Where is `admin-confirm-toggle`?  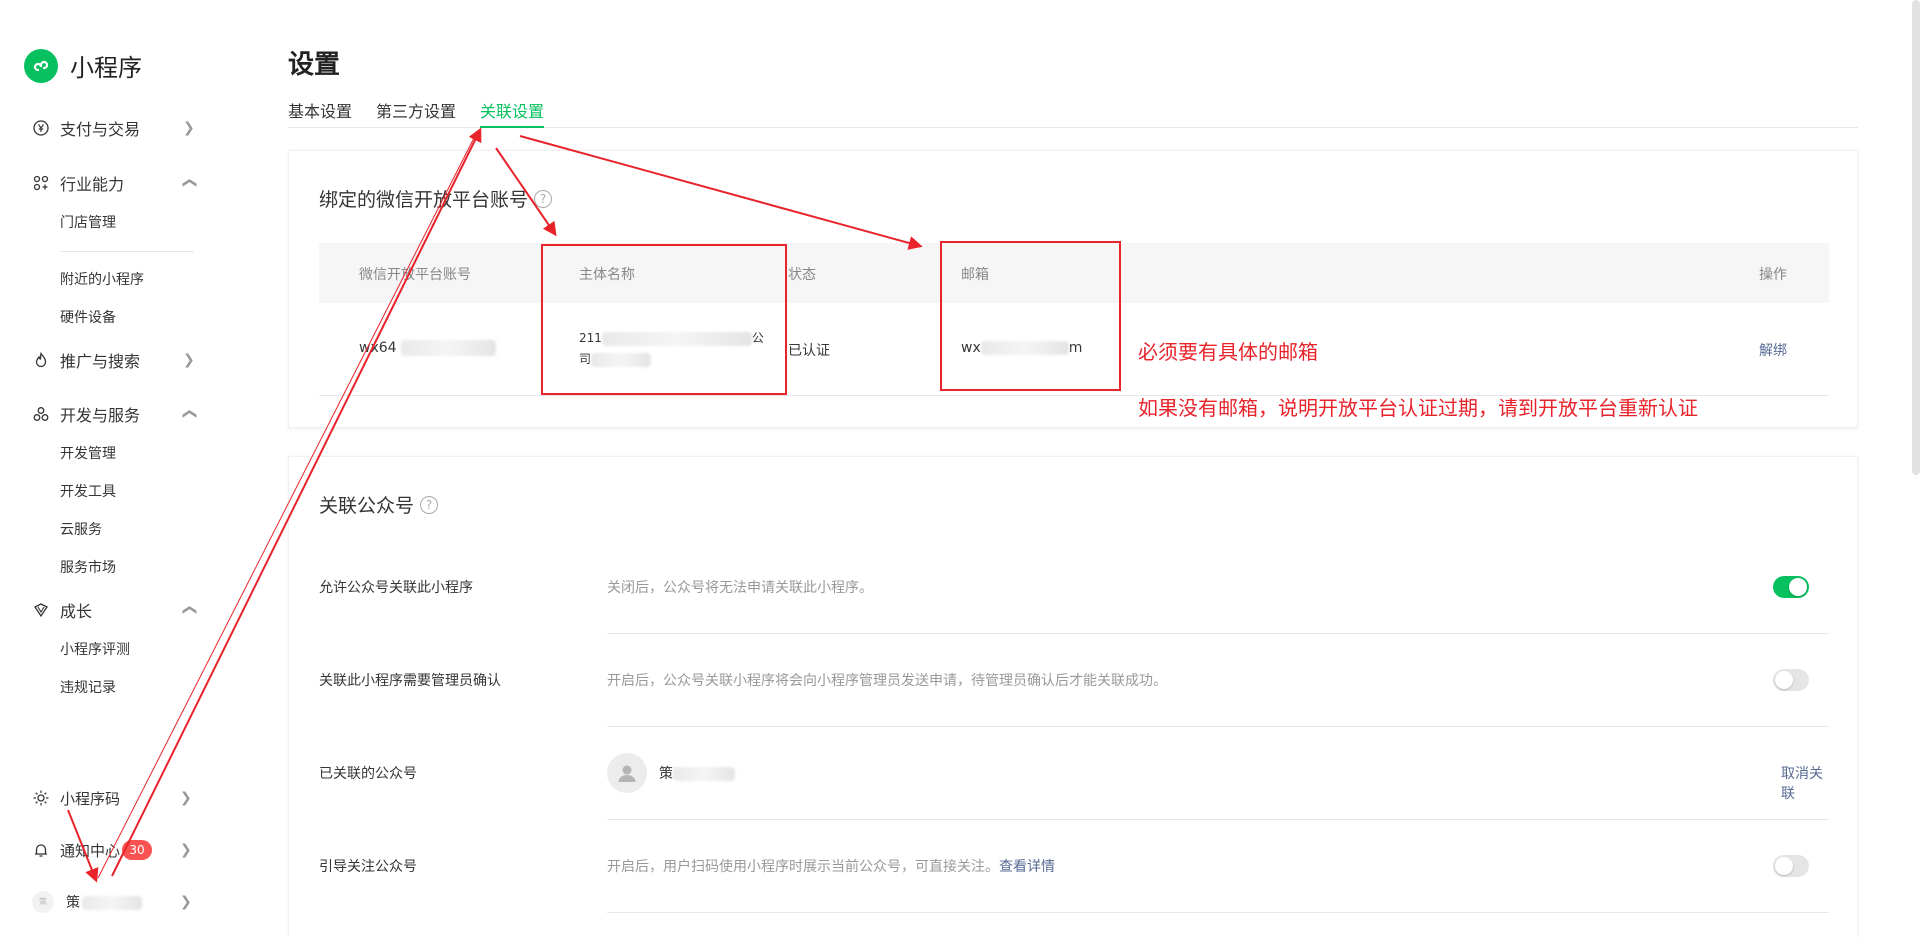
admin-confirm-toggle is located at coordinates (1791, 680).